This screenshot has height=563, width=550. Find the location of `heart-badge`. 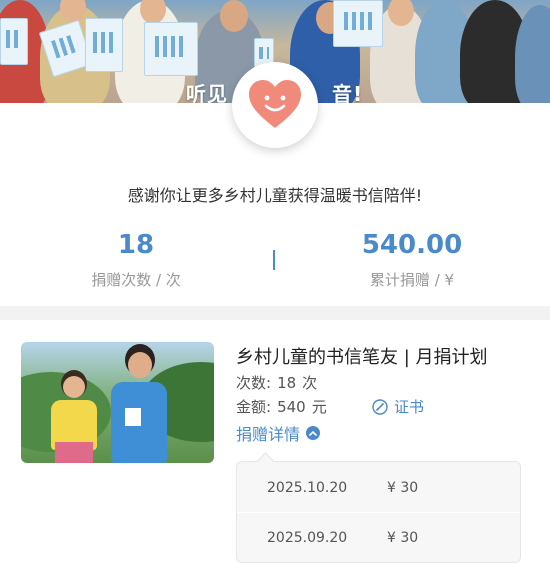

heart-badge is located at coordinates (275, 105).